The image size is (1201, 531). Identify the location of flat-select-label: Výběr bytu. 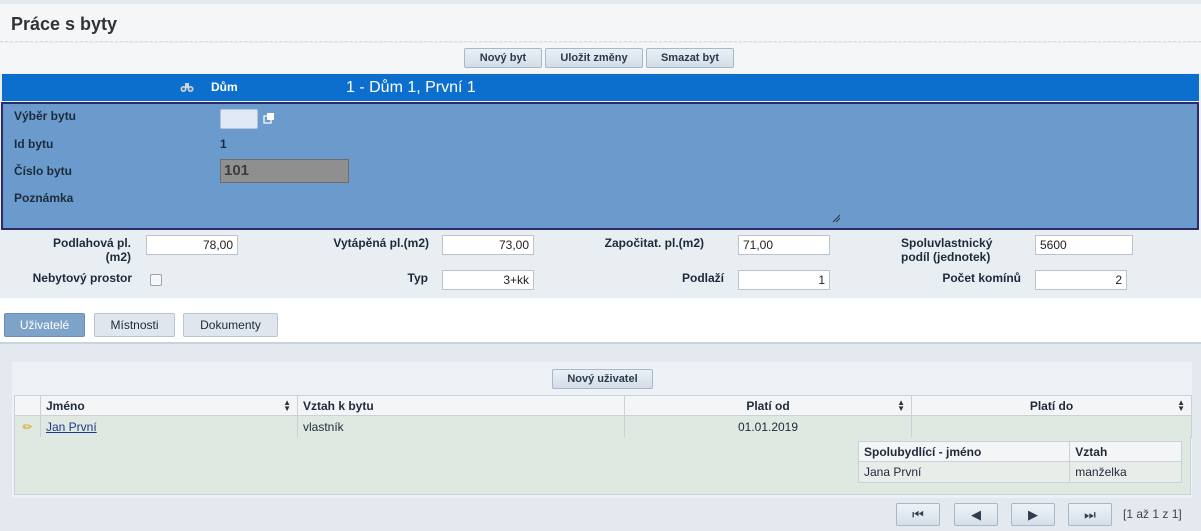
(45, 116).